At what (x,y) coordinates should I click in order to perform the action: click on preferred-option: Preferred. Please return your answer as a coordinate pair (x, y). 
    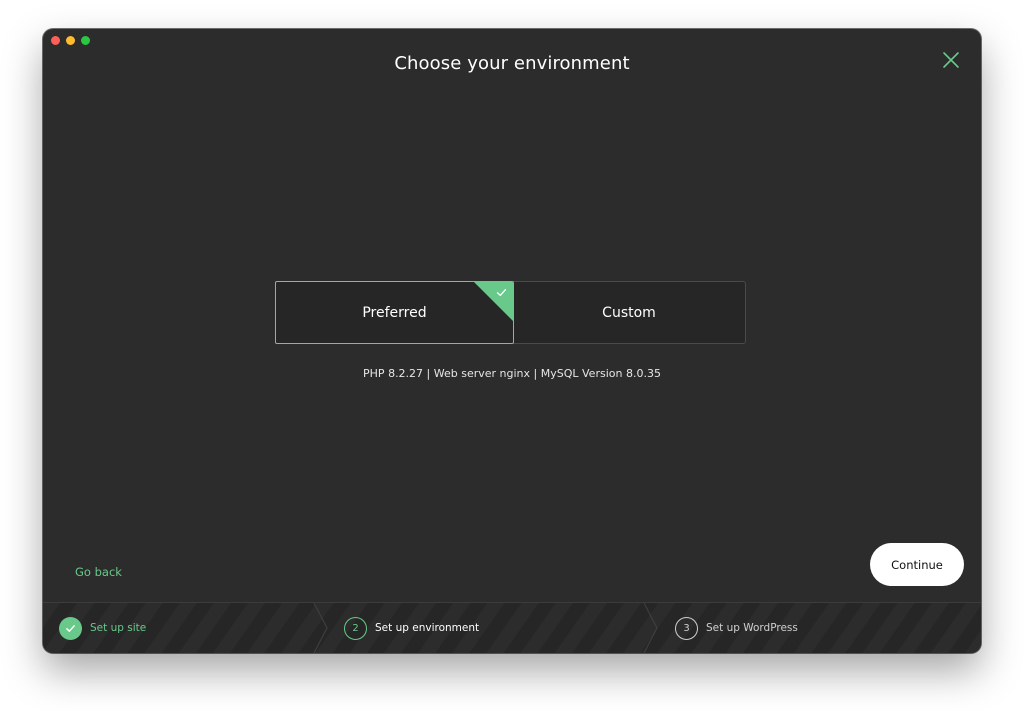
    Looking at the image, I should click on (394, 312).